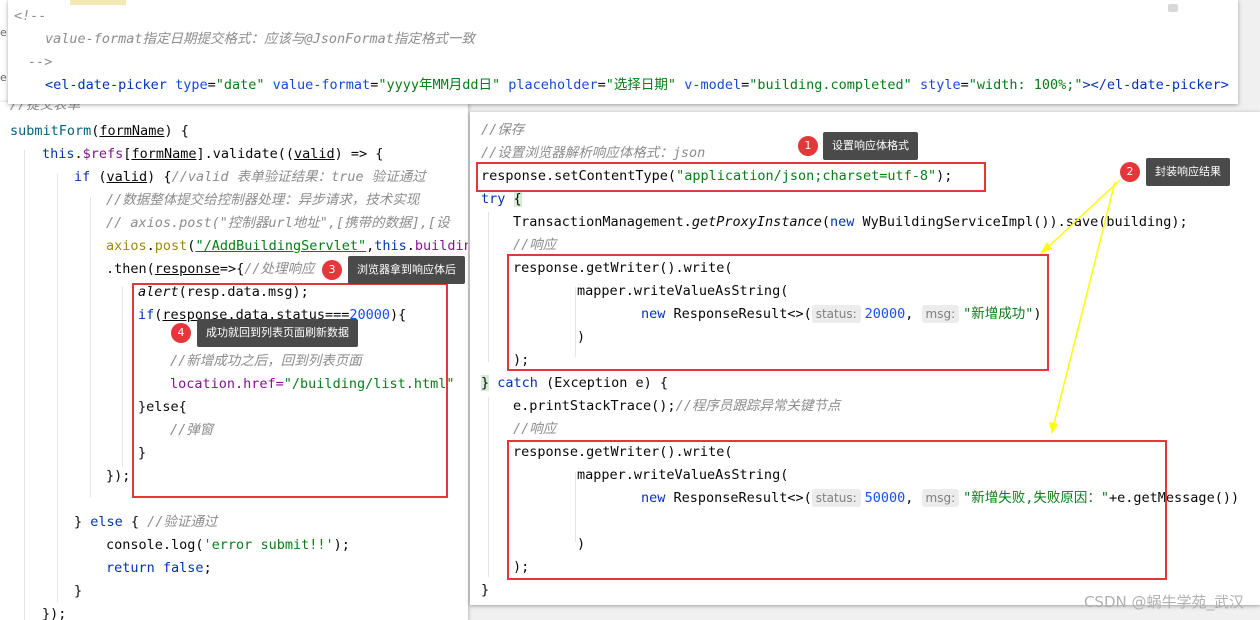 This screenshot has width=1260, height=620. I want to click on annotation-badge-2: 2, so click(1130, 172).